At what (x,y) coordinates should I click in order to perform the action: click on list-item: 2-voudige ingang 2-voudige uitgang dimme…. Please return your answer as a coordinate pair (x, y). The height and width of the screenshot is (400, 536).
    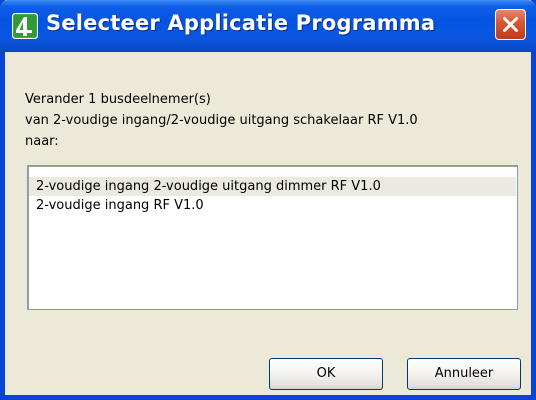
    Looking at the image, I should click on (272, 186).